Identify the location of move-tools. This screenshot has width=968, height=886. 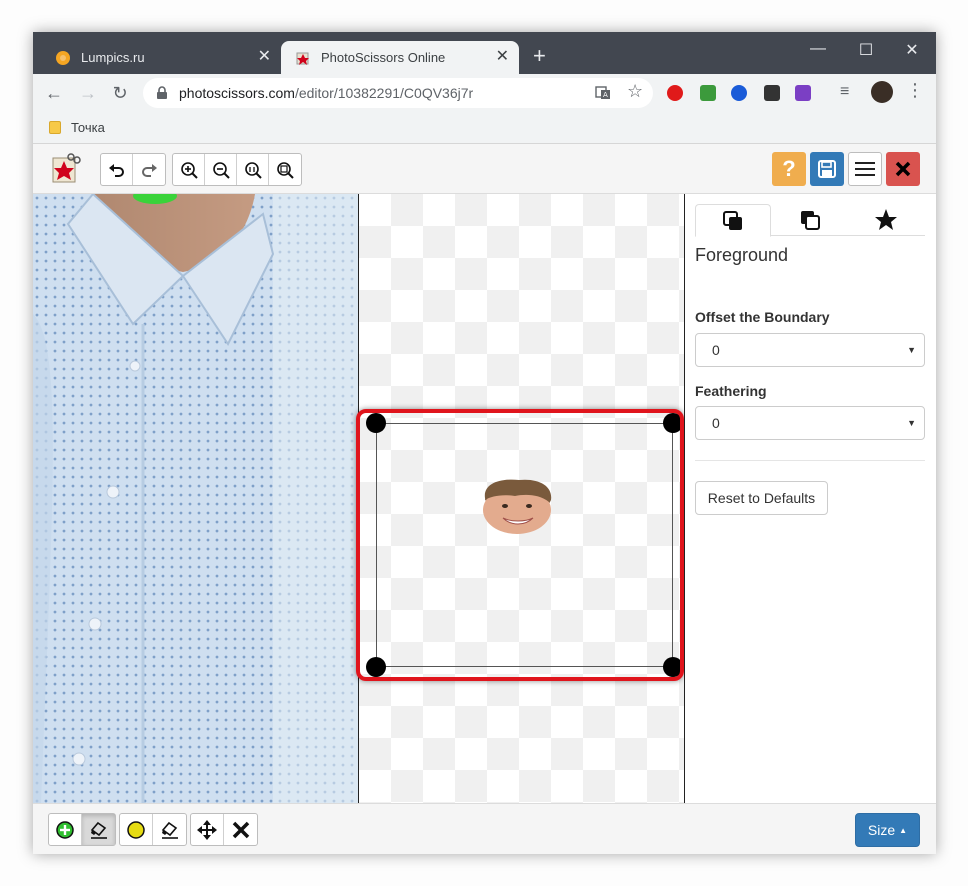
(224, 829).